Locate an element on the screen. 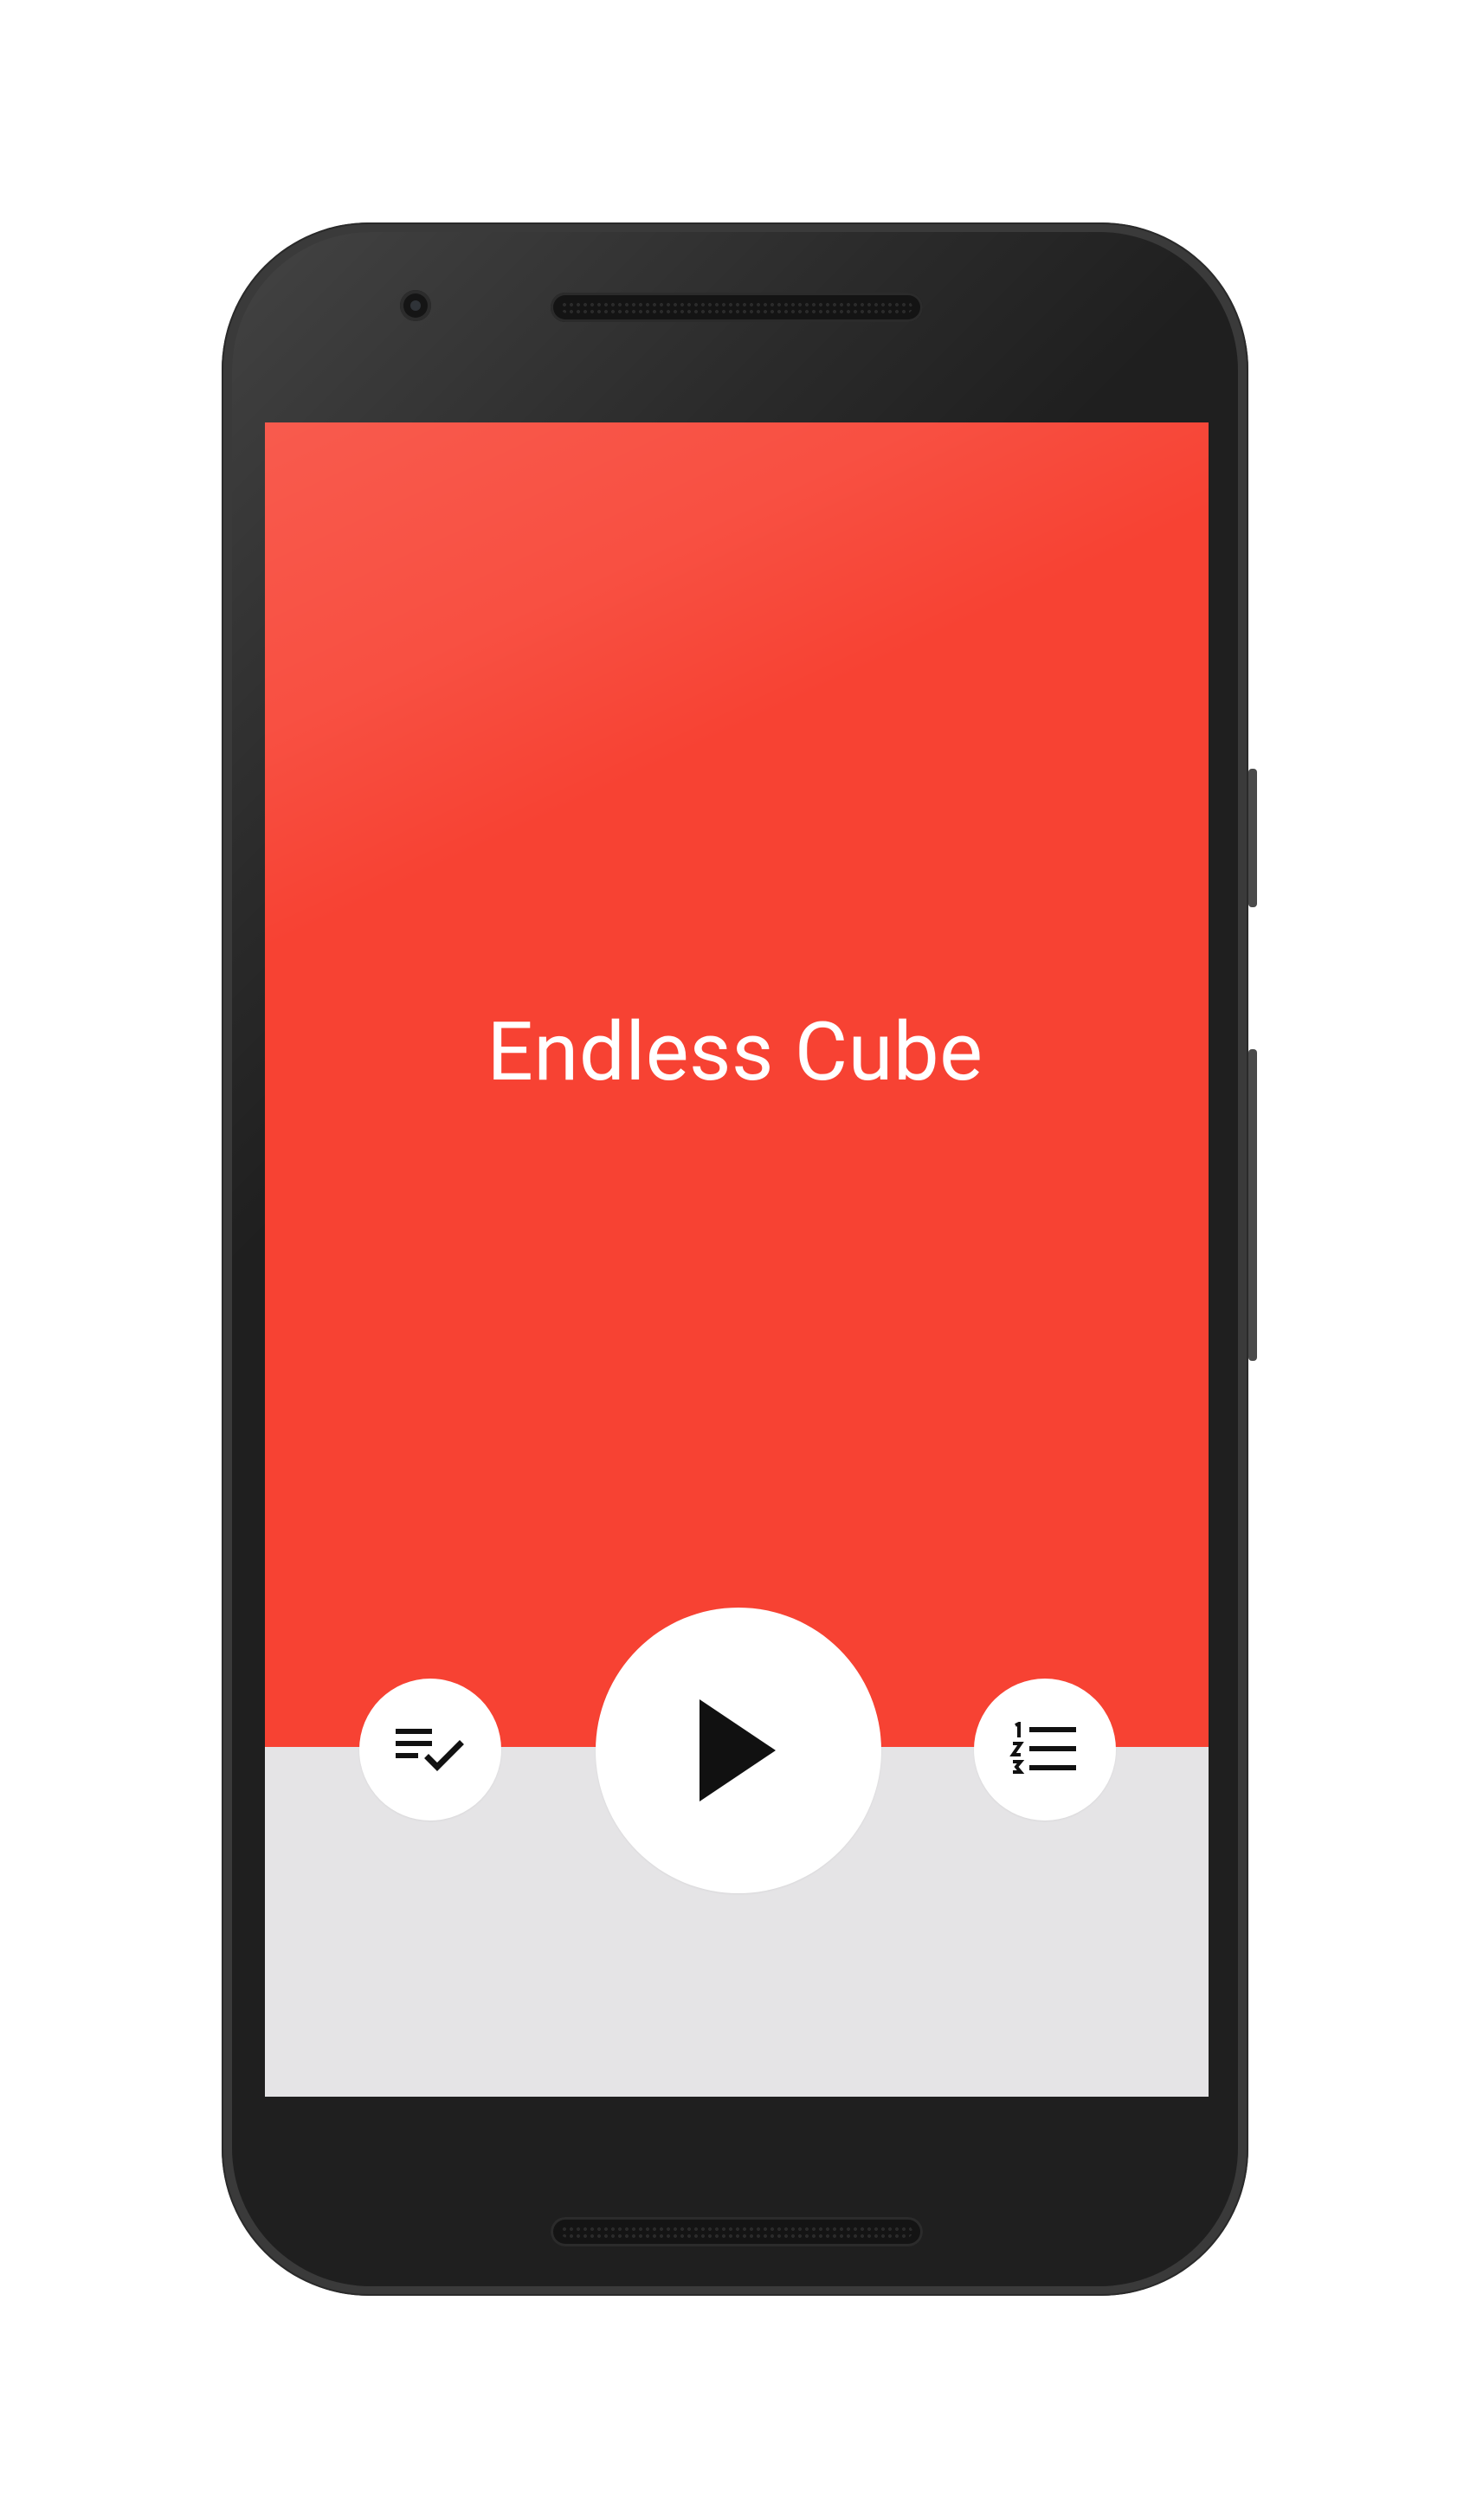 The height and width of the screenshot is (2520, 1470). format-list-numbered-icon is located at coordinates (1045, 1749).